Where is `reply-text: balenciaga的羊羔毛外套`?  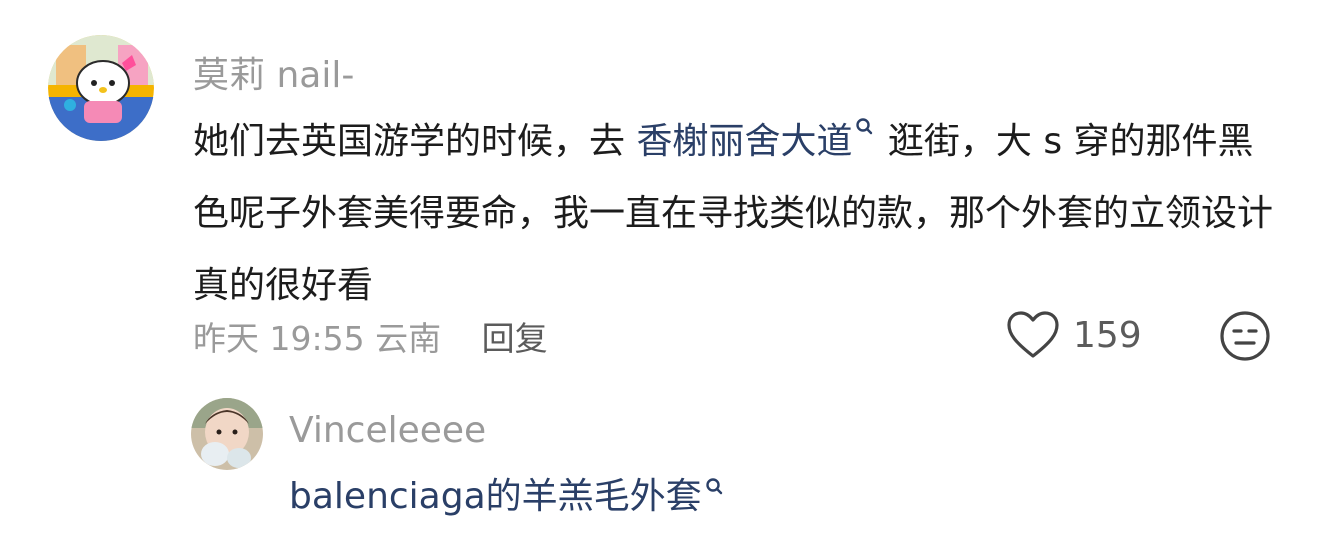 reply-text: balenciaga的羊羔毛外套 is located at coordinates (507, 497).